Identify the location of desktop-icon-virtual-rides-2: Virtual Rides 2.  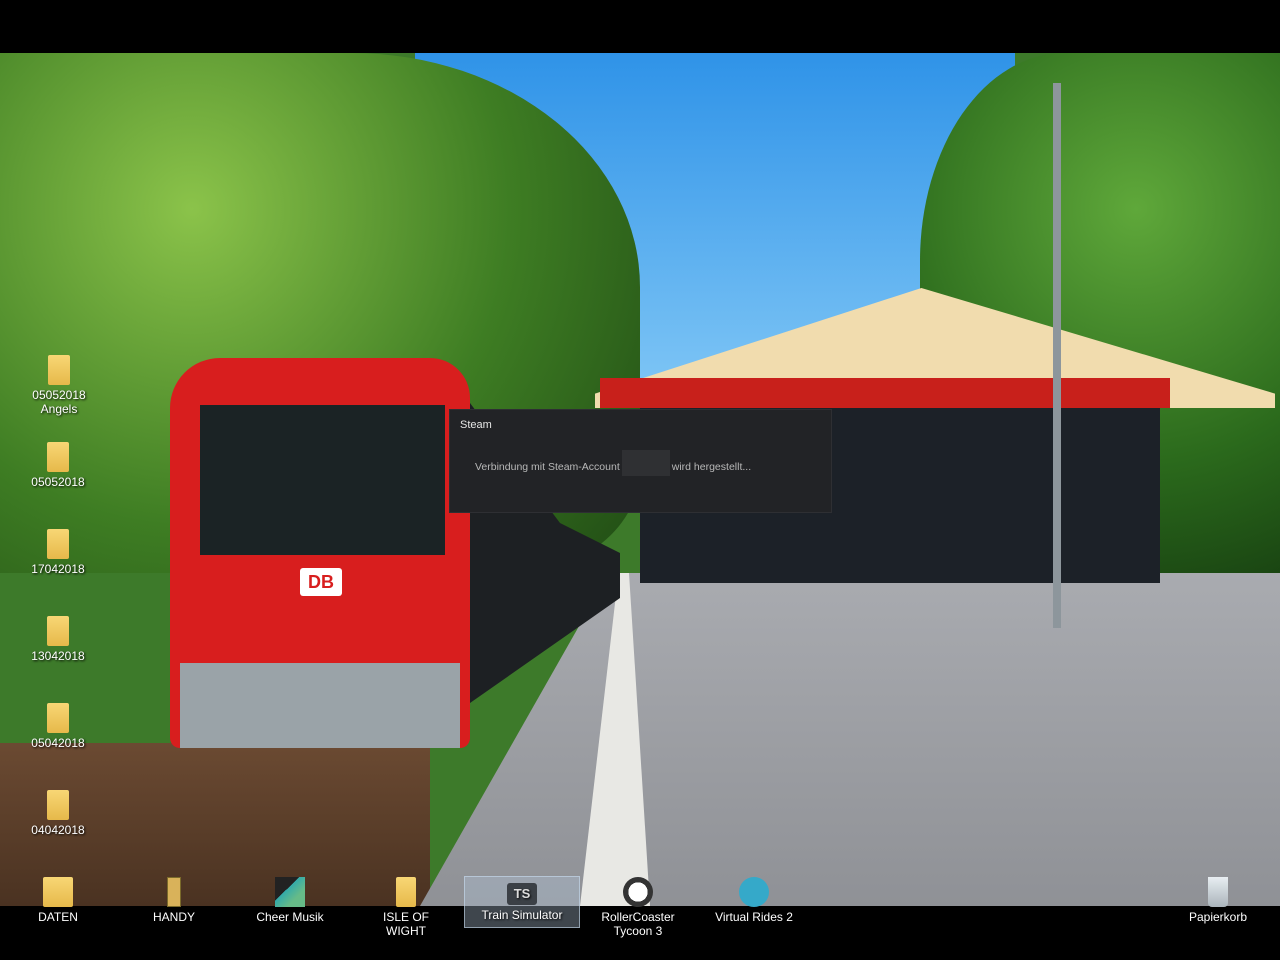
(754, 900).